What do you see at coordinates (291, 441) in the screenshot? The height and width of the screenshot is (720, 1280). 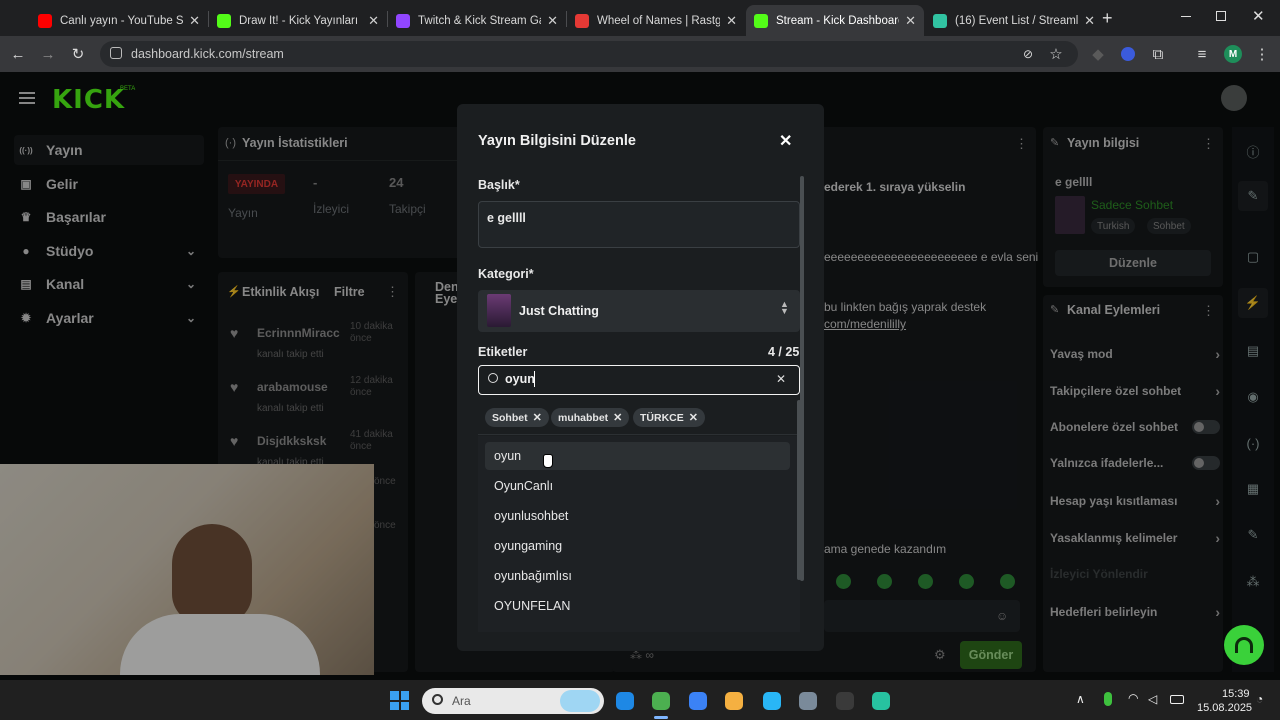 I see `feed-item-name: Disjdkksksk` at bounding box center [291, 441].